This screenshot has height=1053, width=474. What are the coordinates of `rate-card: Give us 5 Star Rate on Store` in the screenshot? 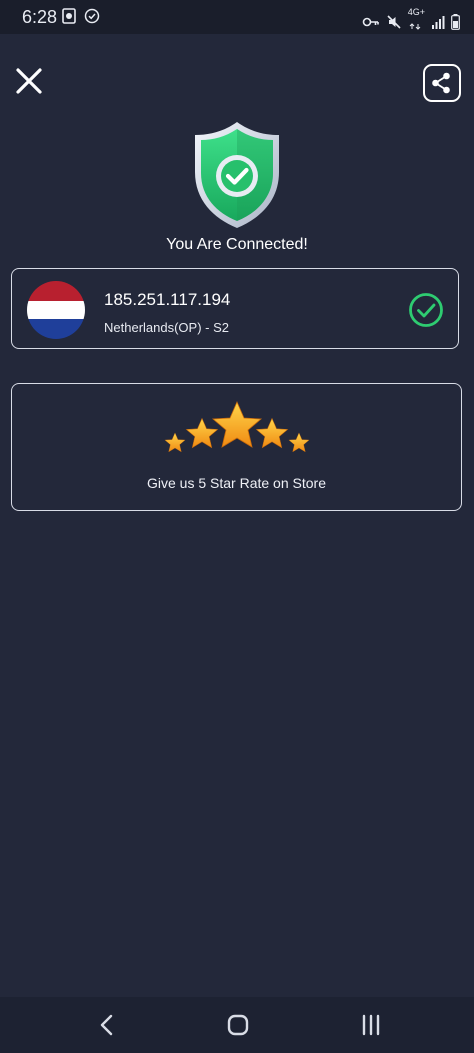 It's located at (236, 447).